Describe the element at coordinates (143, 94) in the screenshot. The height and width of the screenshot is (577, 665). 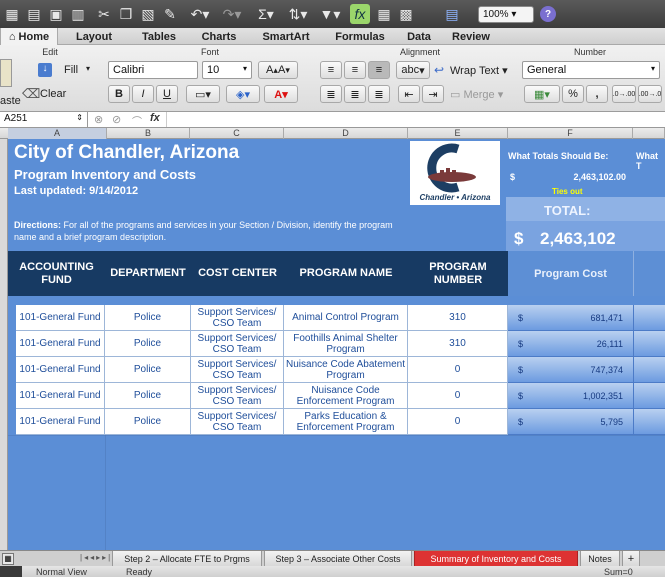
I see `italic-button: I` at that location.